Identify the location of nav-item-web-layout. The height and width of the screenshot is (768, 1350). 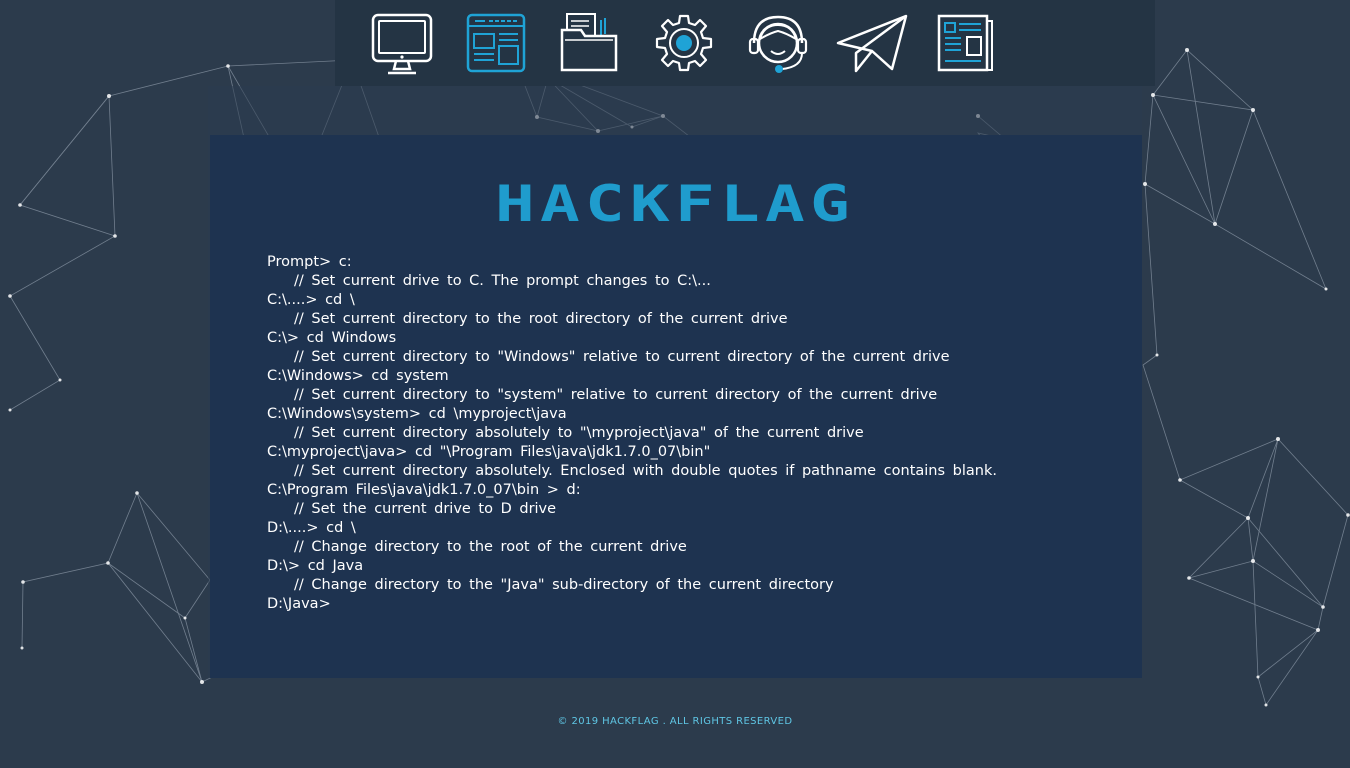
(496, 43).